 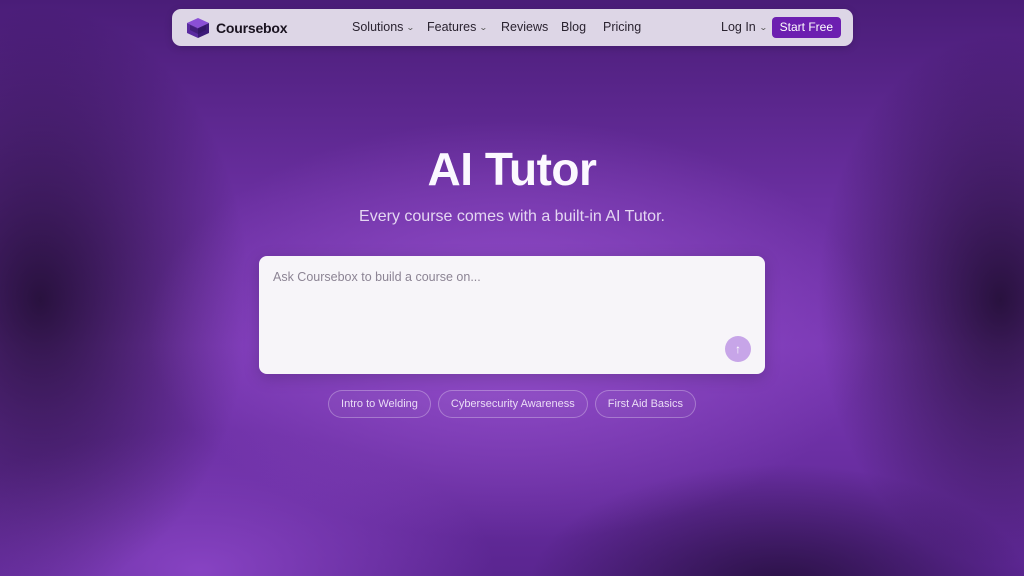 I want to click on coursebox-logo-icon, so click(x=198, y=28).